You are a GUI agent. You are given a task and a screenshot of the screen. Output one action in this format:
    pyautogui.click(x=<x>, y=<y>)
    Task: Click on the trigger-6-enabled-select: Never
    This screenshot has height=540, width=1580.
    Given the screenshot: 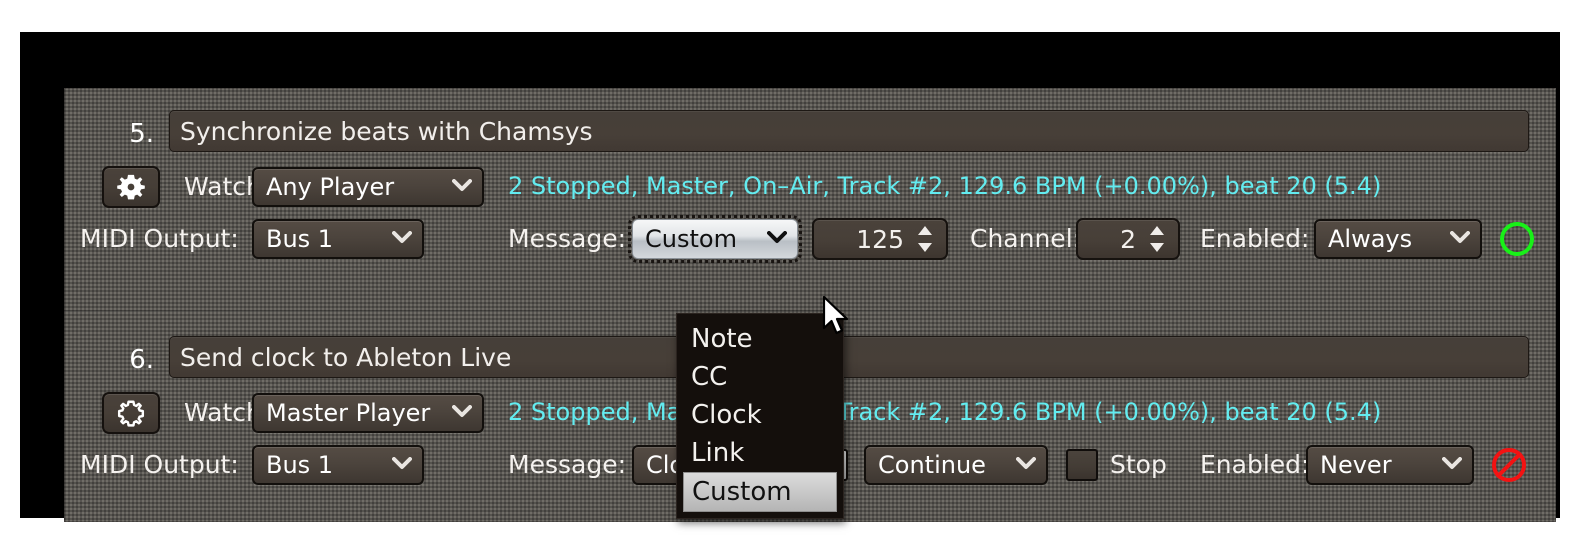 What is the action you would take?
    pyautogui.click(x=1390, y=465)
    